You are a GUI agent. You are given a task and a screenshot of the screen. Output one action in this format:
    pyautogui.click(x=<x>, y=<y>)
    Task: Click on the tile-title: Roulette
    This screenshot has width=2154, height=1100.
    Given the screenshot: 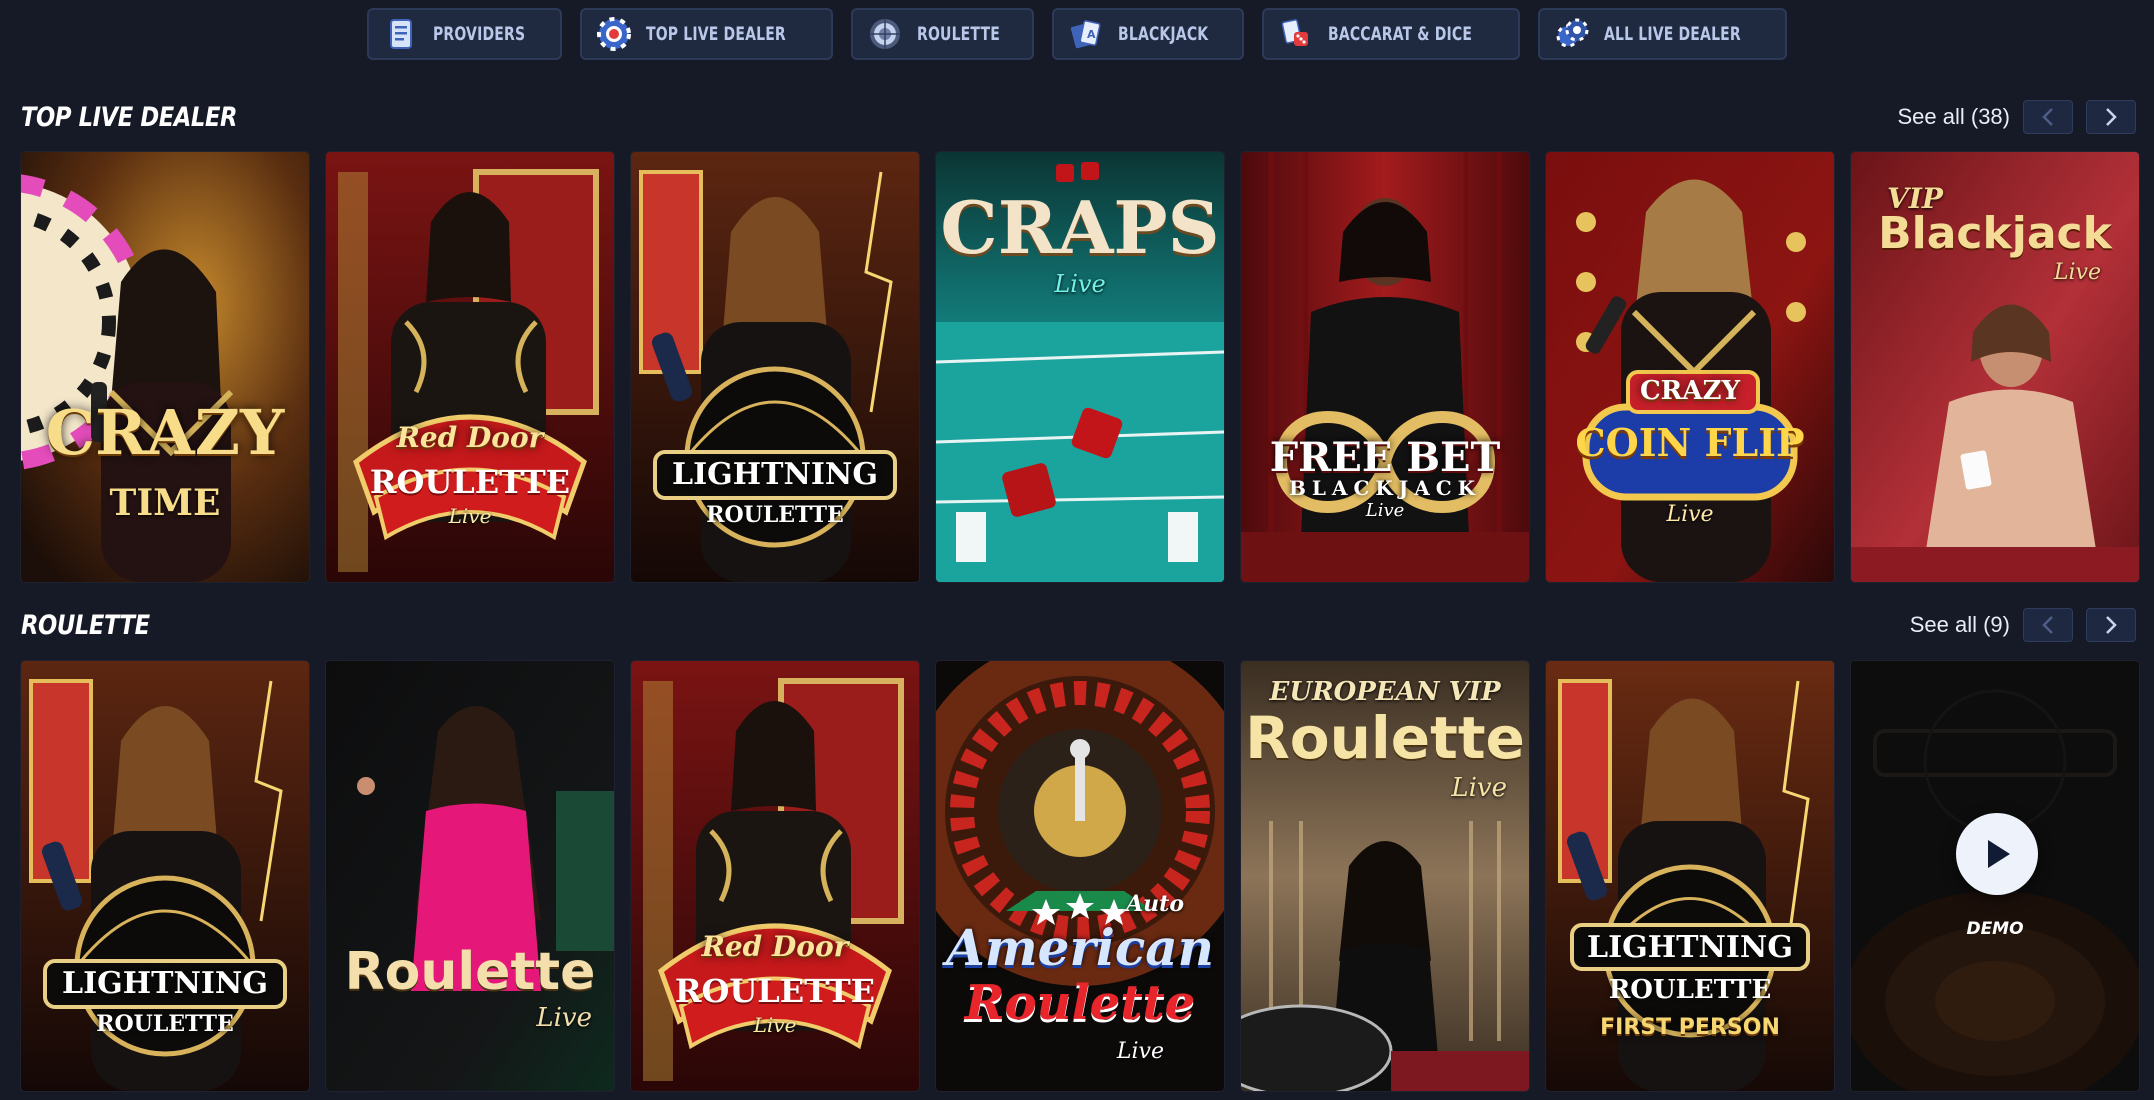 What is the action you would take?
    pyautogui.click(x=470, y=972)
    